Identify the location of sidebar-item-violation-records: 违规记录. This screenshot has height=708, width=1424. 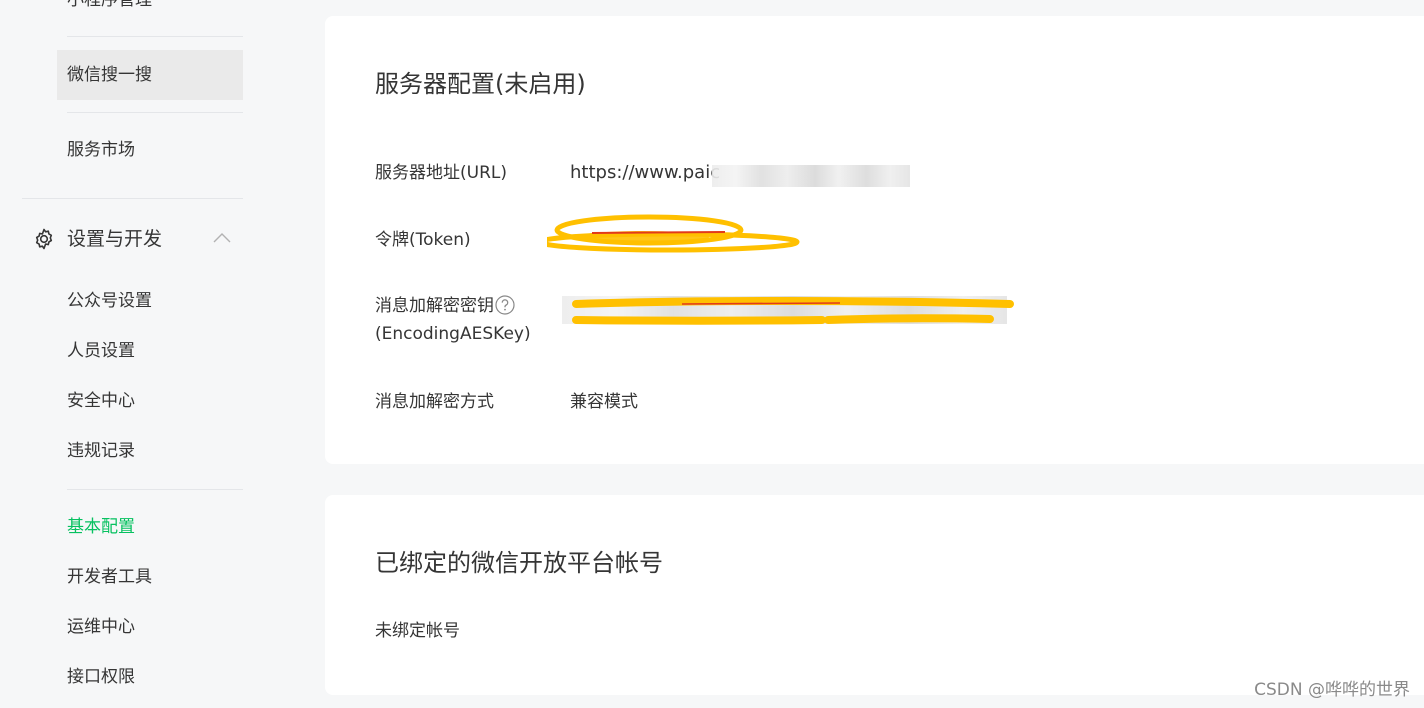
(150, 451).